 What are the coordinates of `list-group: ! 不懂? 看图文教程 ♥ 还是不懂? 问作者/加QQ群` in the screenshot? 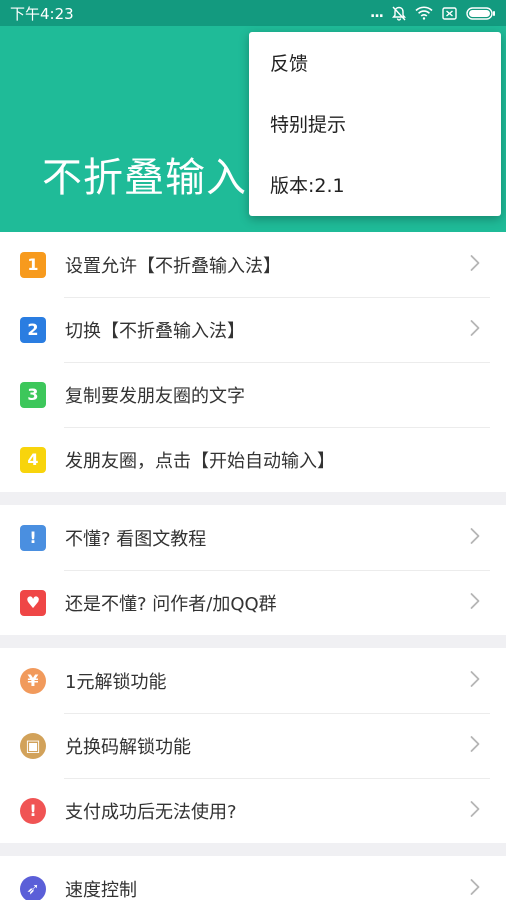 It's located at (253, 570).